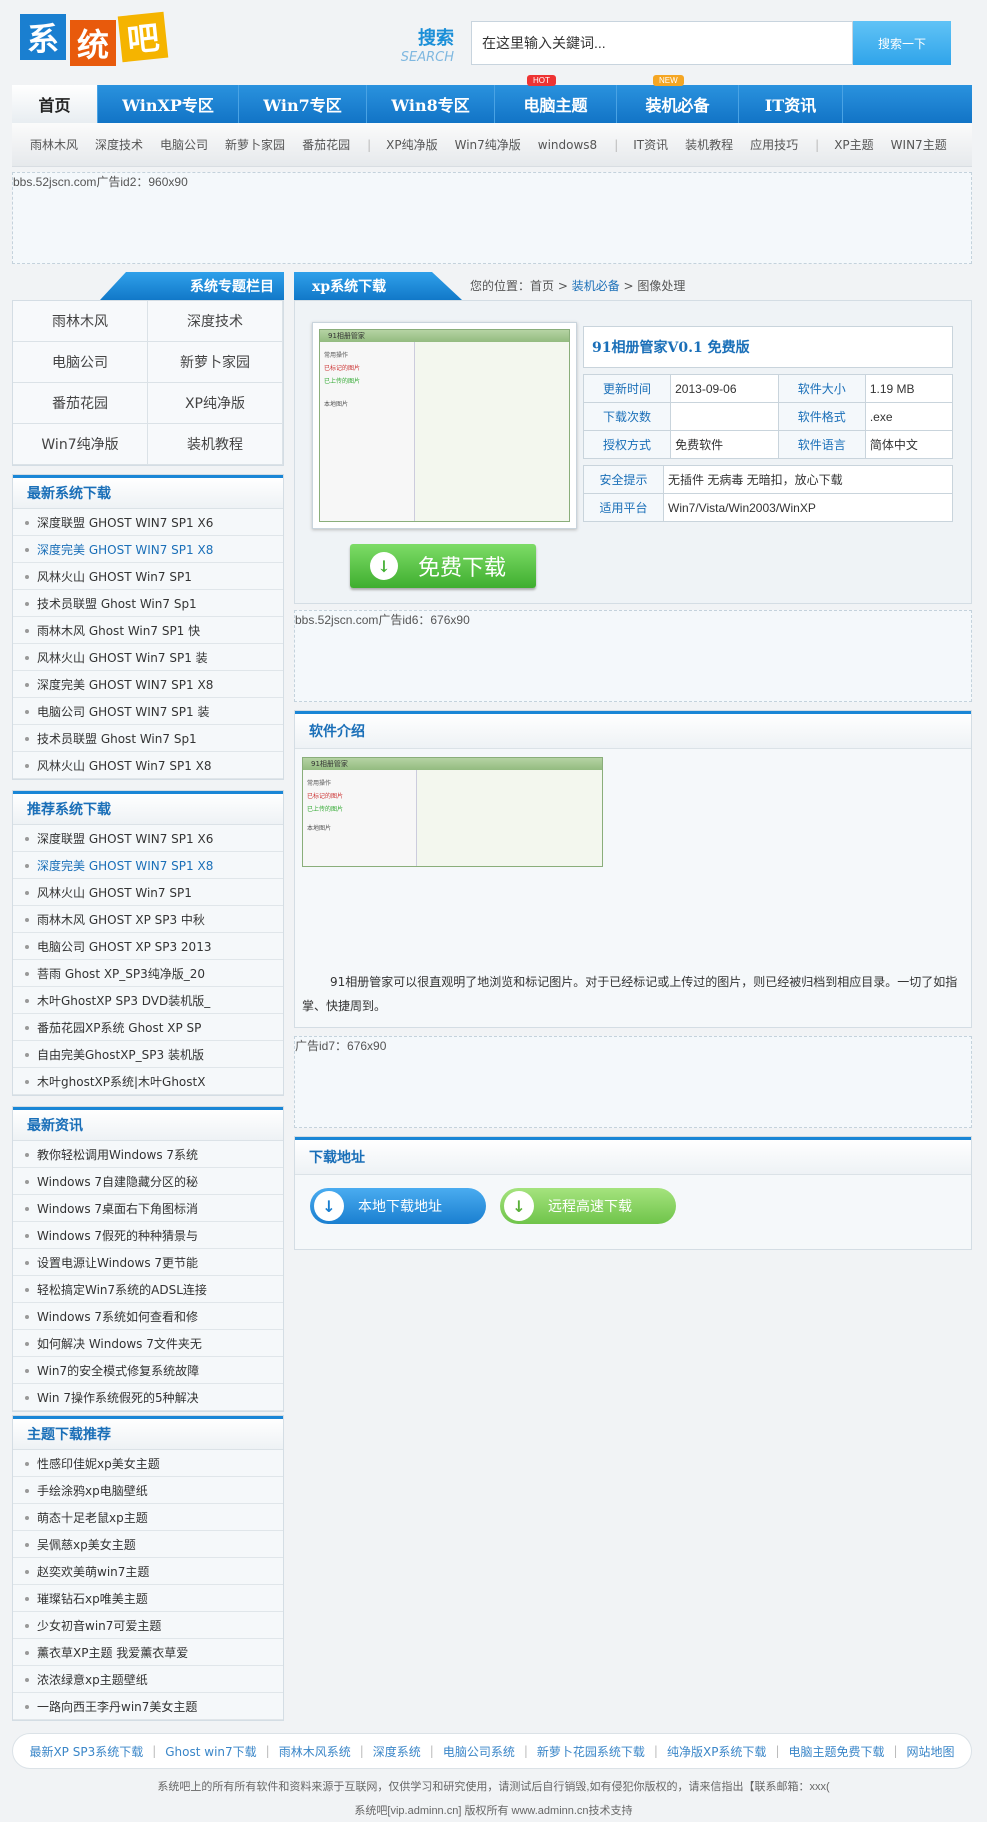 The image size is (987, 1822). Describe the element at coordinates (148, 765) in the screenshot. I see `list-item: 风林火山 GHOST Win7 SP1 X8` at that location.